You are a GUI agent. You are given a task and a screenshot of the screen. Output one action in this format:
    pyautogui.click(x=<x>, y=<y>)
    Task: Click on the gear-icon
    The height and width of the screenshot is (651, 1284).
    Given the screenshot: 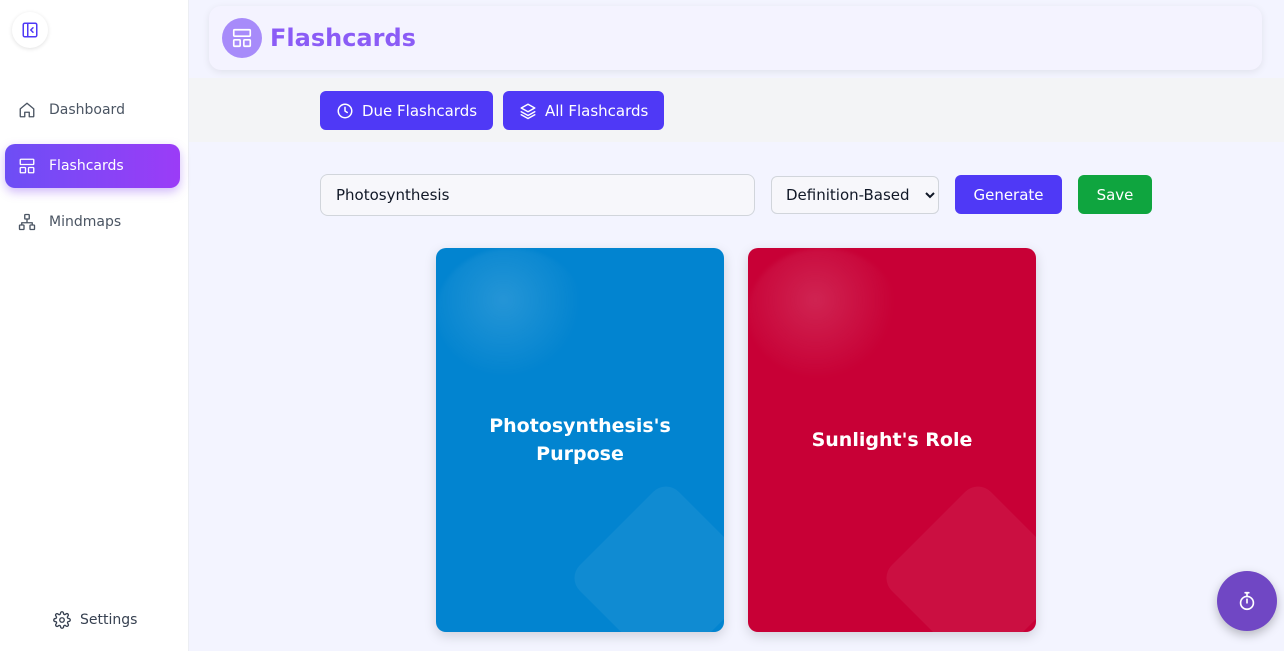 What is the action you would take?
    pyautogui.click(x=62, y=620)
    